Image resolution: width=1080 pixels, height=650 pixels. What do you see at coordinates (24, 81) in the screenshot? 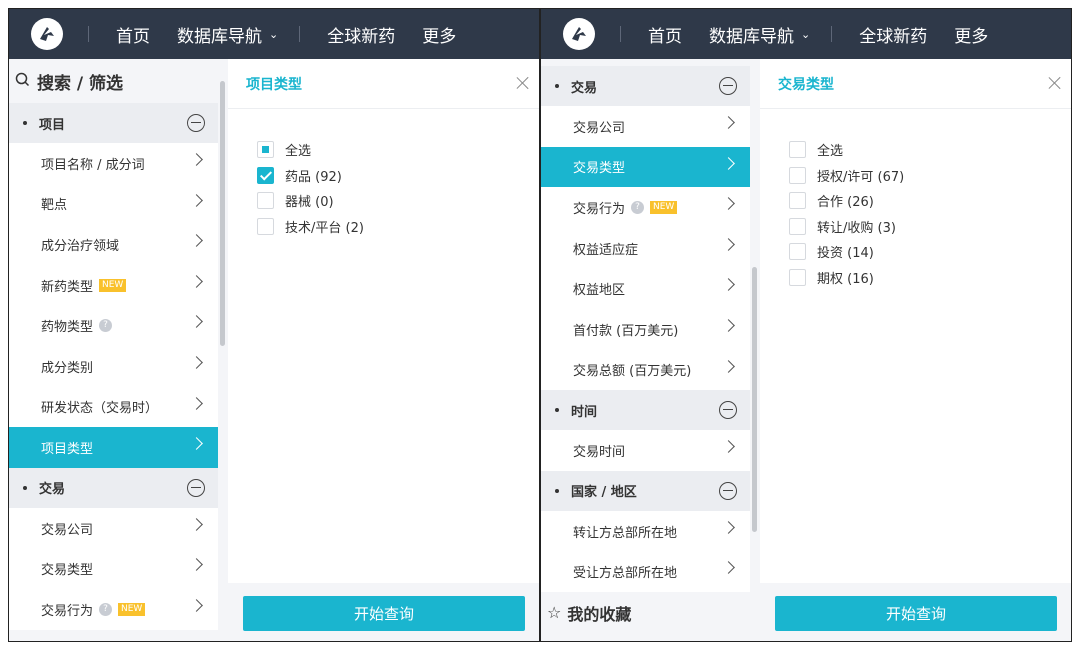
I see `search-icon` at bounding box center [24, 81].